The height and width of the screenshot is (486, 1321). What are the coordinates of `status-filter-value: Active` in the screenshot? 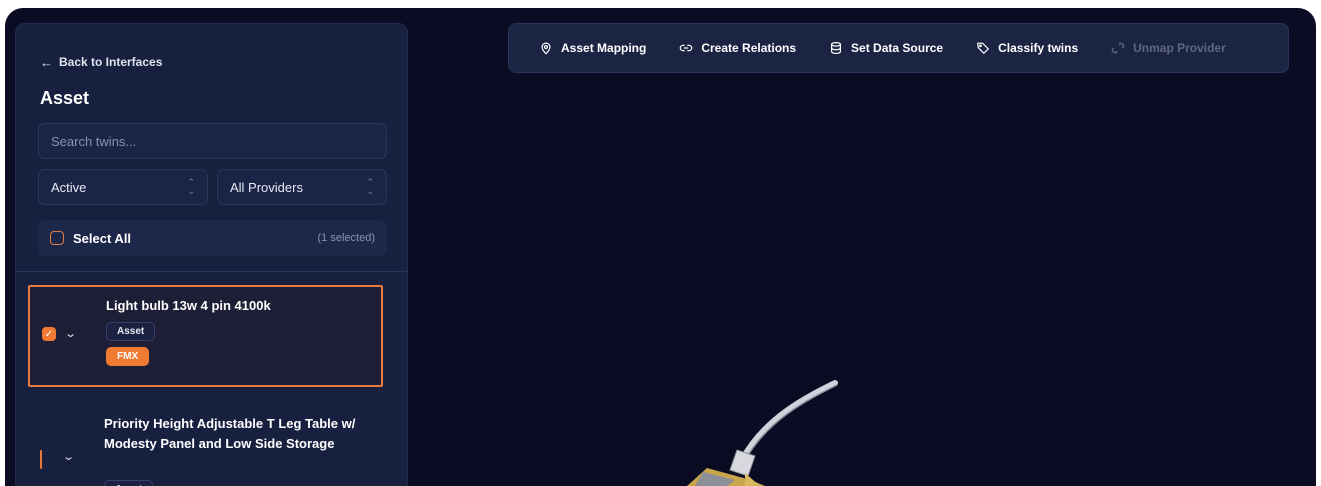 It's located at (69, 187).